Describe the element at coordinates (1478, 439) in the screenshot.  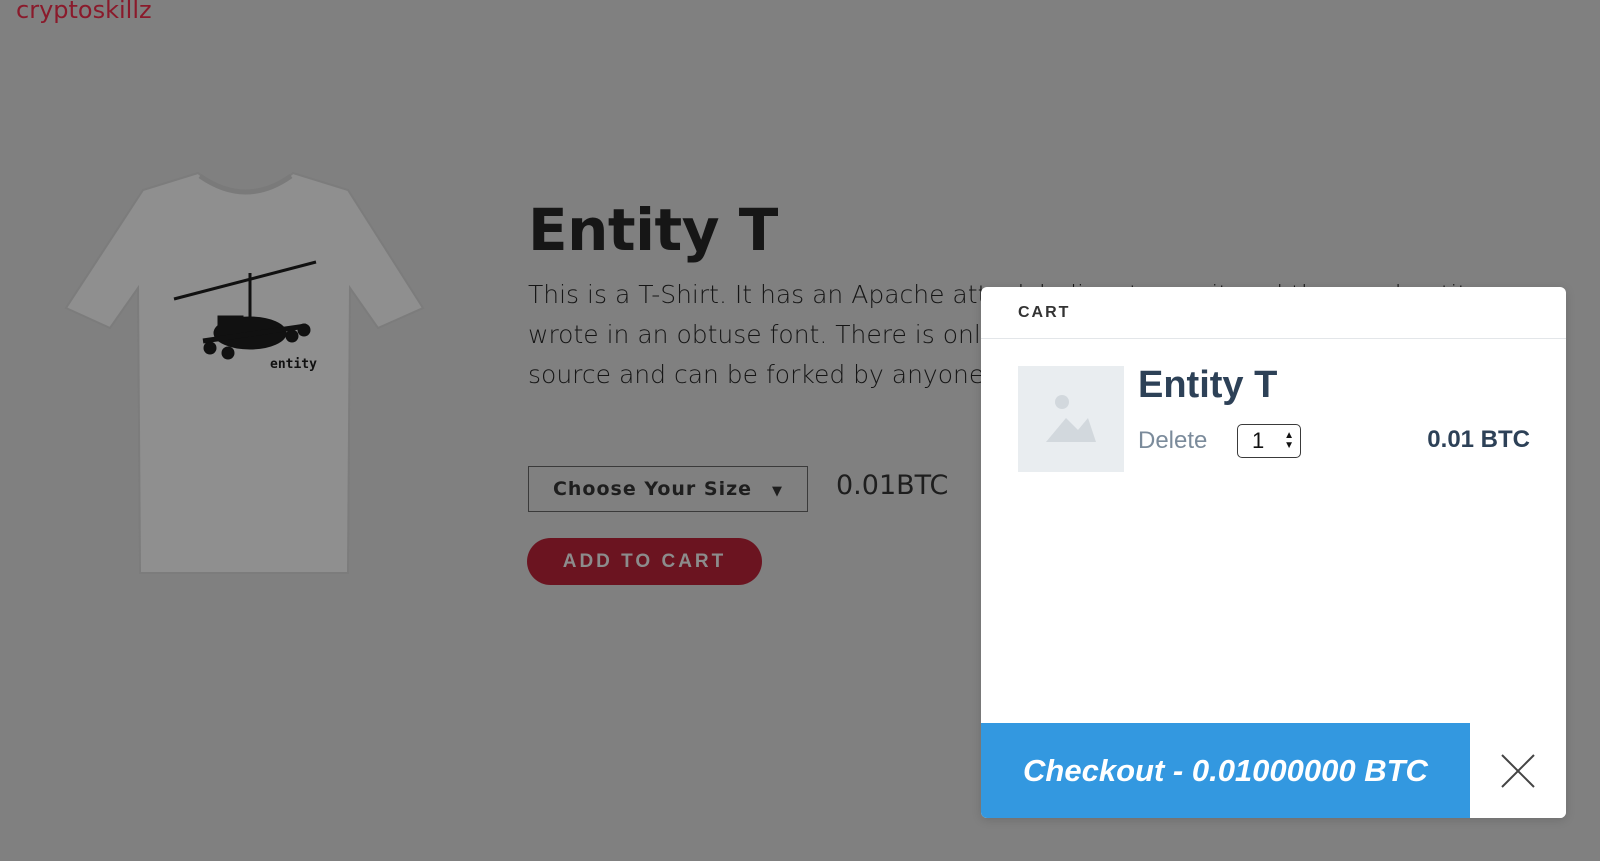
I see `cart-item-price: 0.01 BTC` at that location.